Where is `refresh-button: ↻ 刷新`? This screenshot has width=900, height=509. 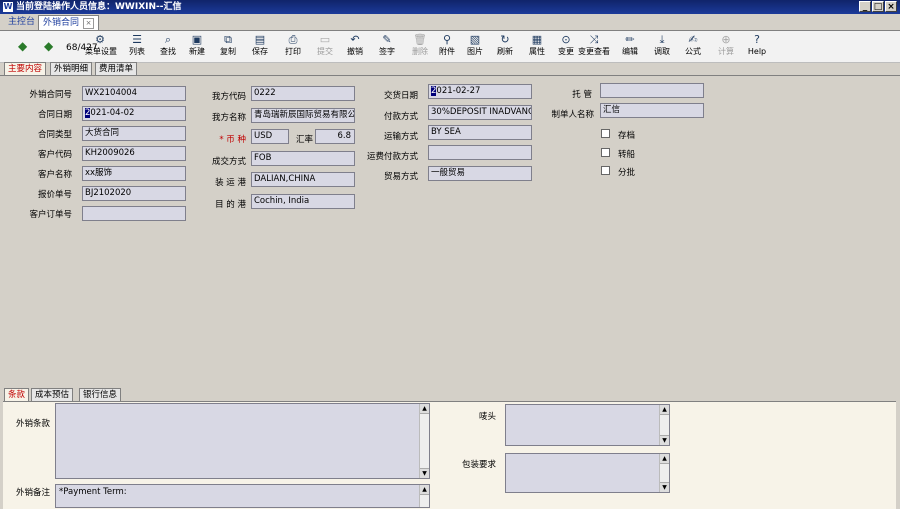
refresh-button: ↻ 刷新 is located at coordinates (505, 47).